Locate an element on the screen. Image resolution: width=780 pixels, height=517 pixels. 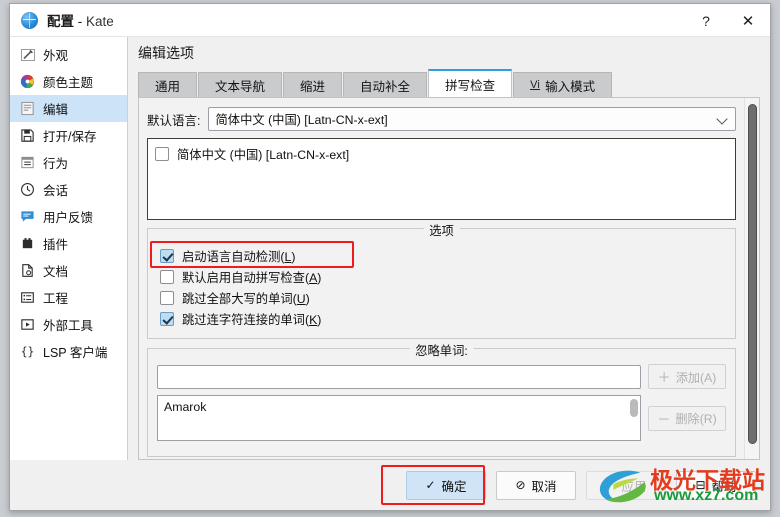
cancel-button: ⊘ 取消 is located at coordinates (536, 485).